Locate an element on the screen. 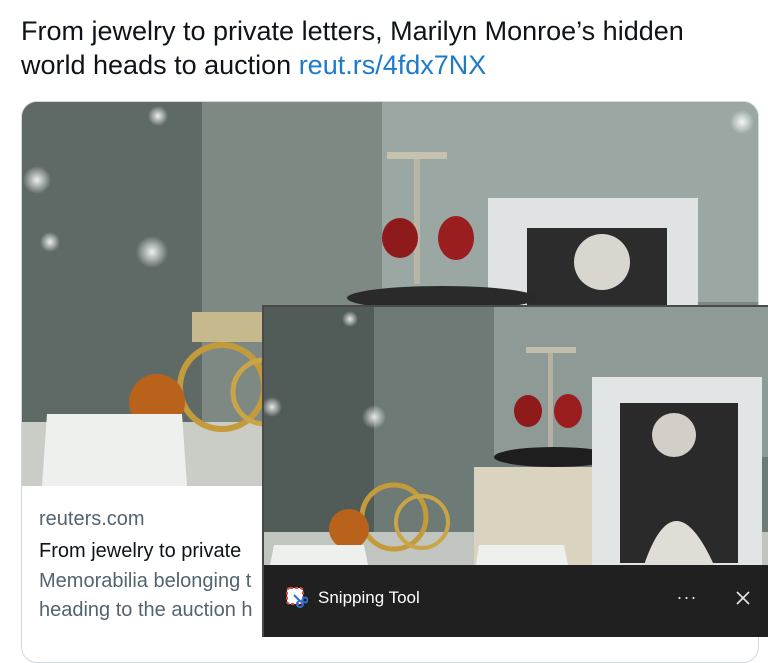 This screenshot has width=768, height=663. tweet-link: reut.rs/4fdx7NX is located at coordinates (393, 65).